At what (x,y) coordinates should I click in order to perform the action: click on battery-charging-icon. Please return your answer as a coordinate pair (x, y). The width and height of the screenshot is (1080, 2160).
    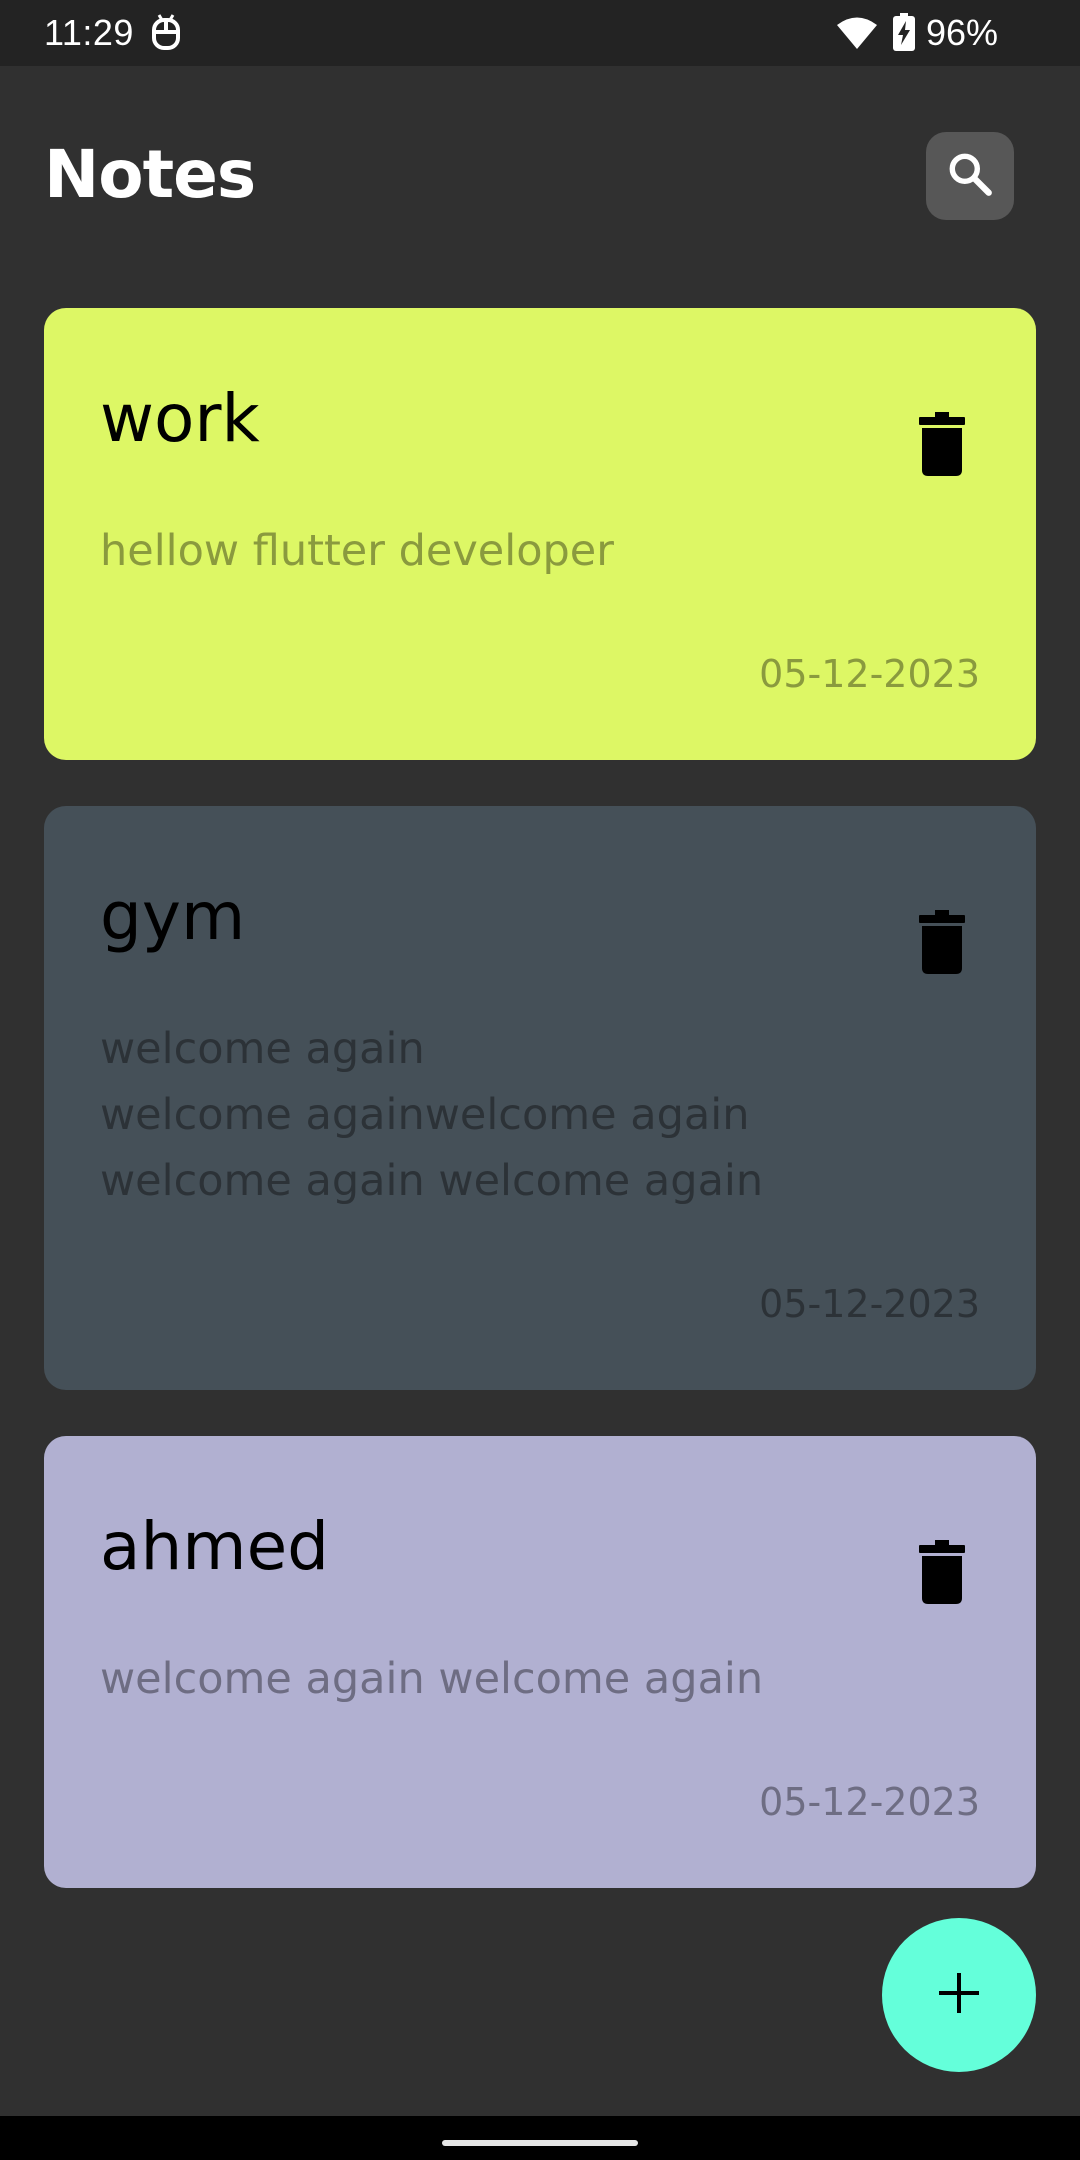
    Looking at the image, I should click on (904, 32).